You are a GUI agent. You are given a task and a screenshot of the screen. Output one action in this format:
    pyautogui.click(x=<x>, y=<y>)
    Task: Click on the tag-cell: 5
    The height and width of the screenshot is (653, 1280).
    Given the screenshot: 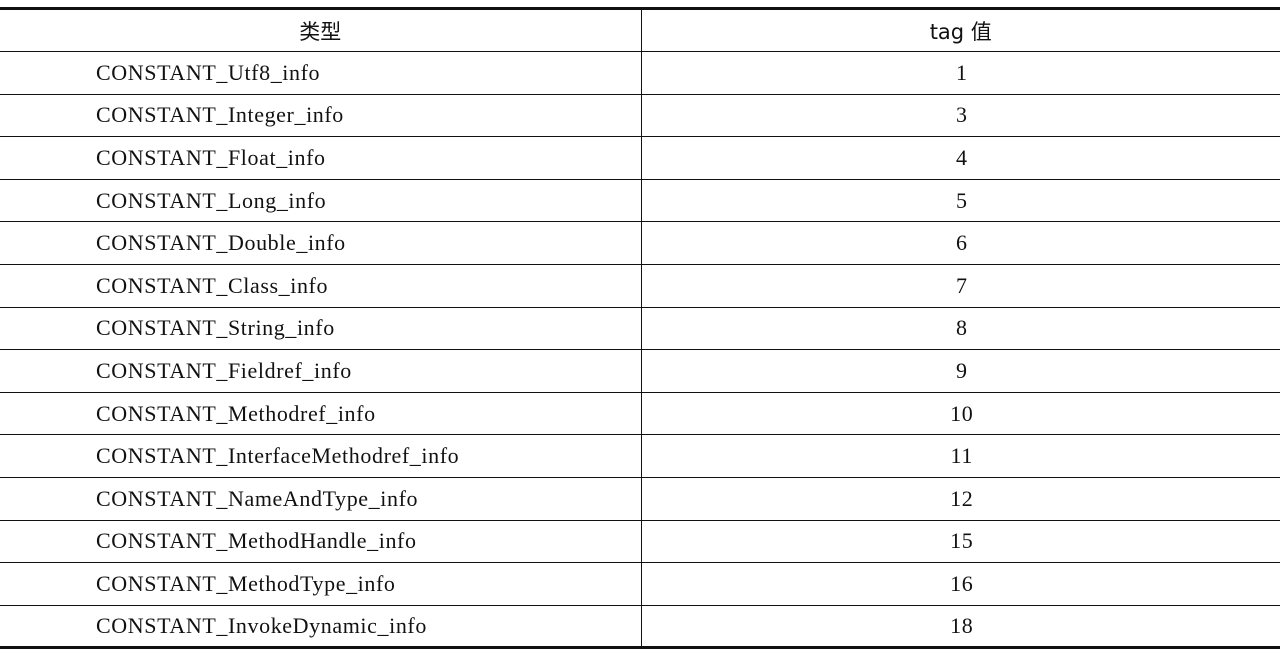 What is the action you would take?
    pyautogui.click(x=960, y=201)
    